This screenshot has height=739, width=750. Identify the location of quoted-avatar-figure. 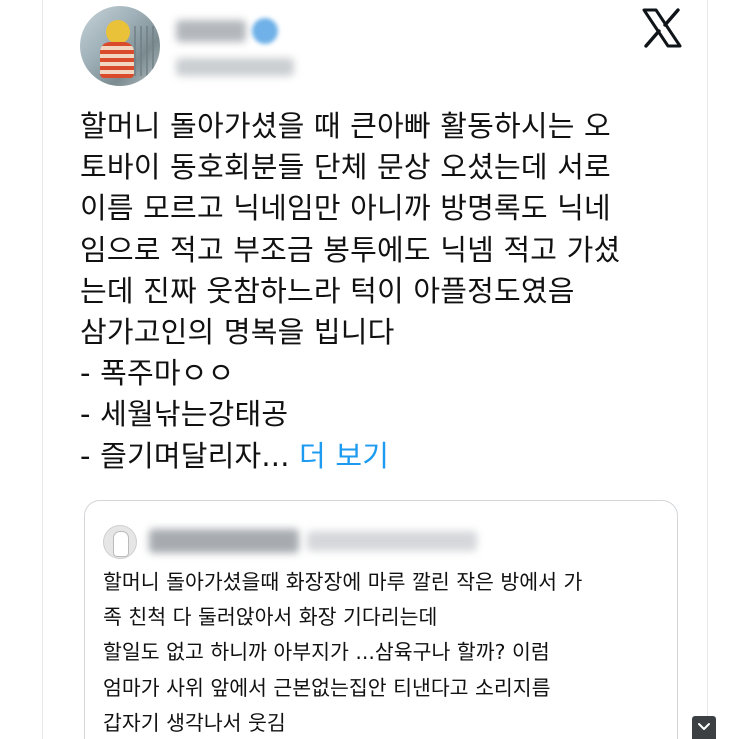
(121, 544).